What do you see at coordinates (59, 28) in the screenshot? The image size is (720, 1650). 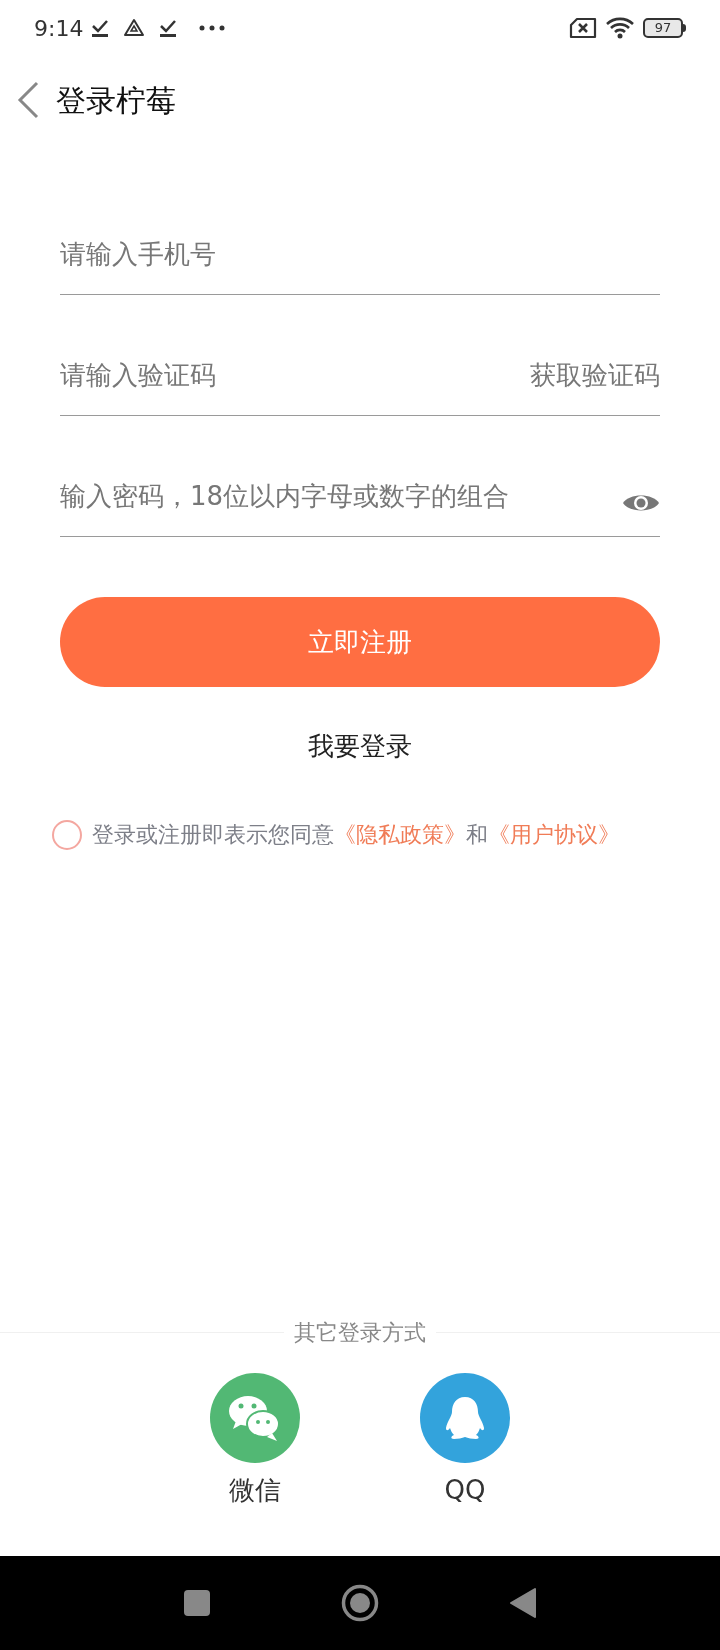 I see `status-time: 9:14` at bounding box center [59, 28].